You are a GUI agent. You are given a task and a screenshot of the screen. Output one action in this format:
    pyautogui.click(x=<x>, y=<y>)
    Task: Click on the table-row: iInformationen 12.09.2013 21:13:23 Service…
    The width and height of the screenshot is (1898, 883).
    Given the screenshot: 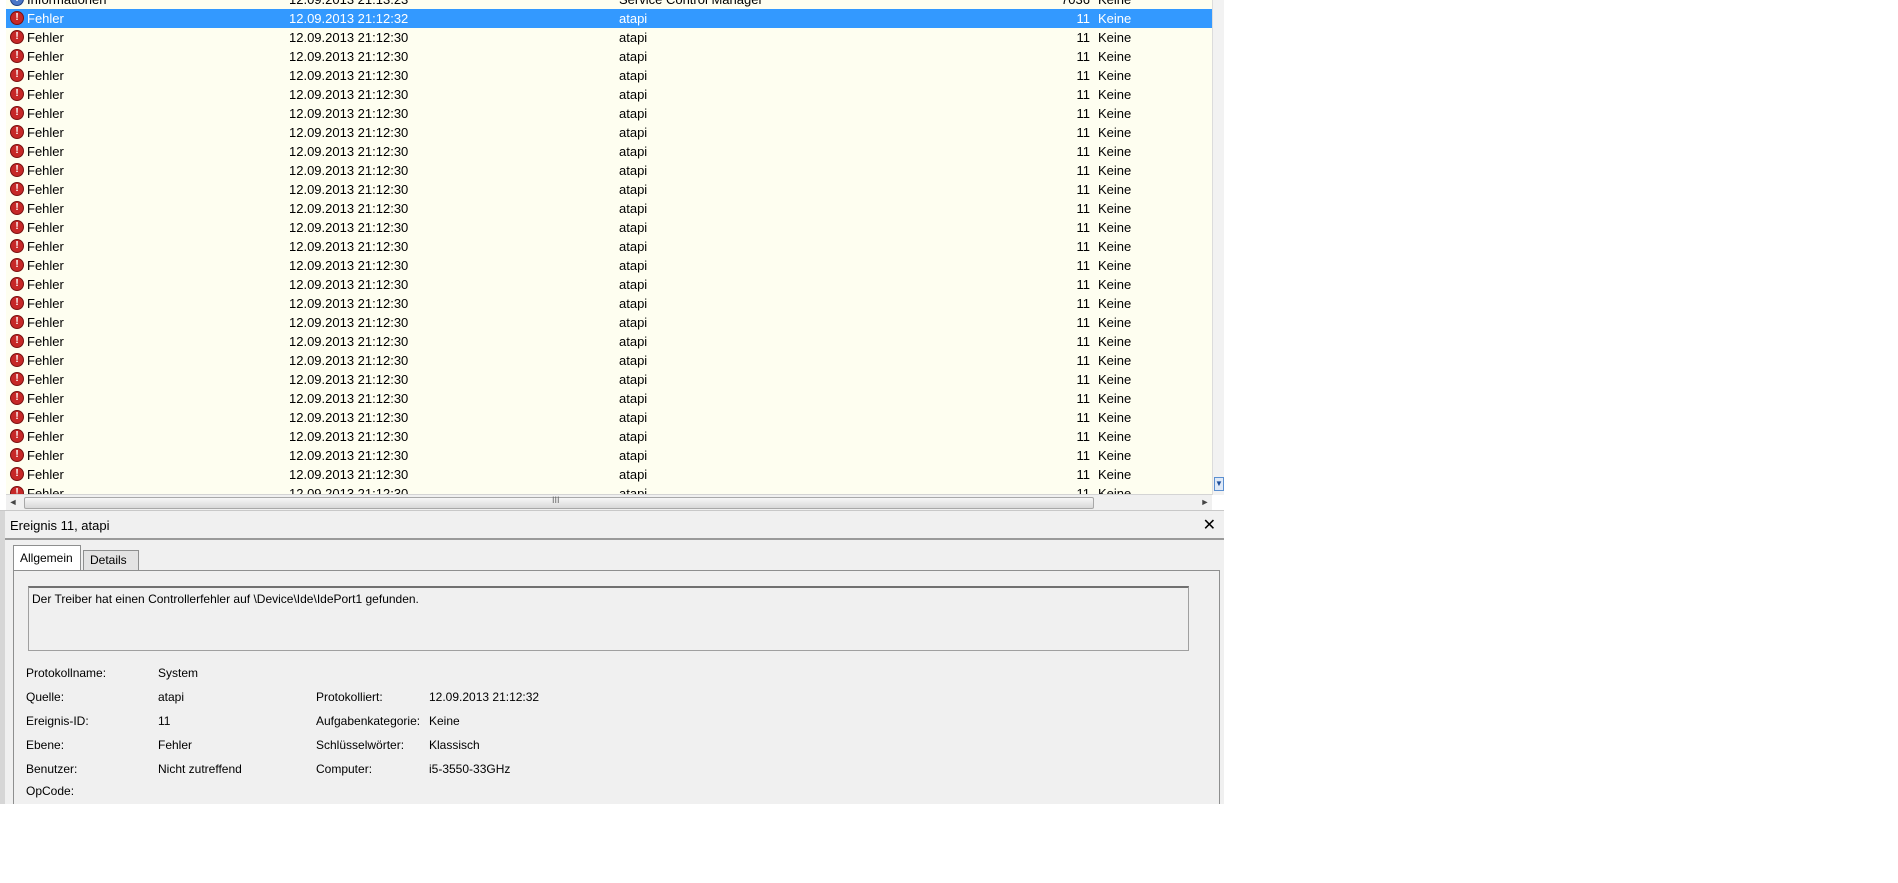 What is the action you would take?
    pyautogui.click(x=611, y=4)
    